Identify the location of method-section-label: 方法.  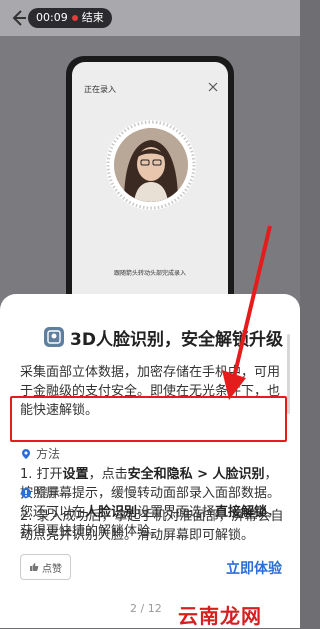
(40, 453).